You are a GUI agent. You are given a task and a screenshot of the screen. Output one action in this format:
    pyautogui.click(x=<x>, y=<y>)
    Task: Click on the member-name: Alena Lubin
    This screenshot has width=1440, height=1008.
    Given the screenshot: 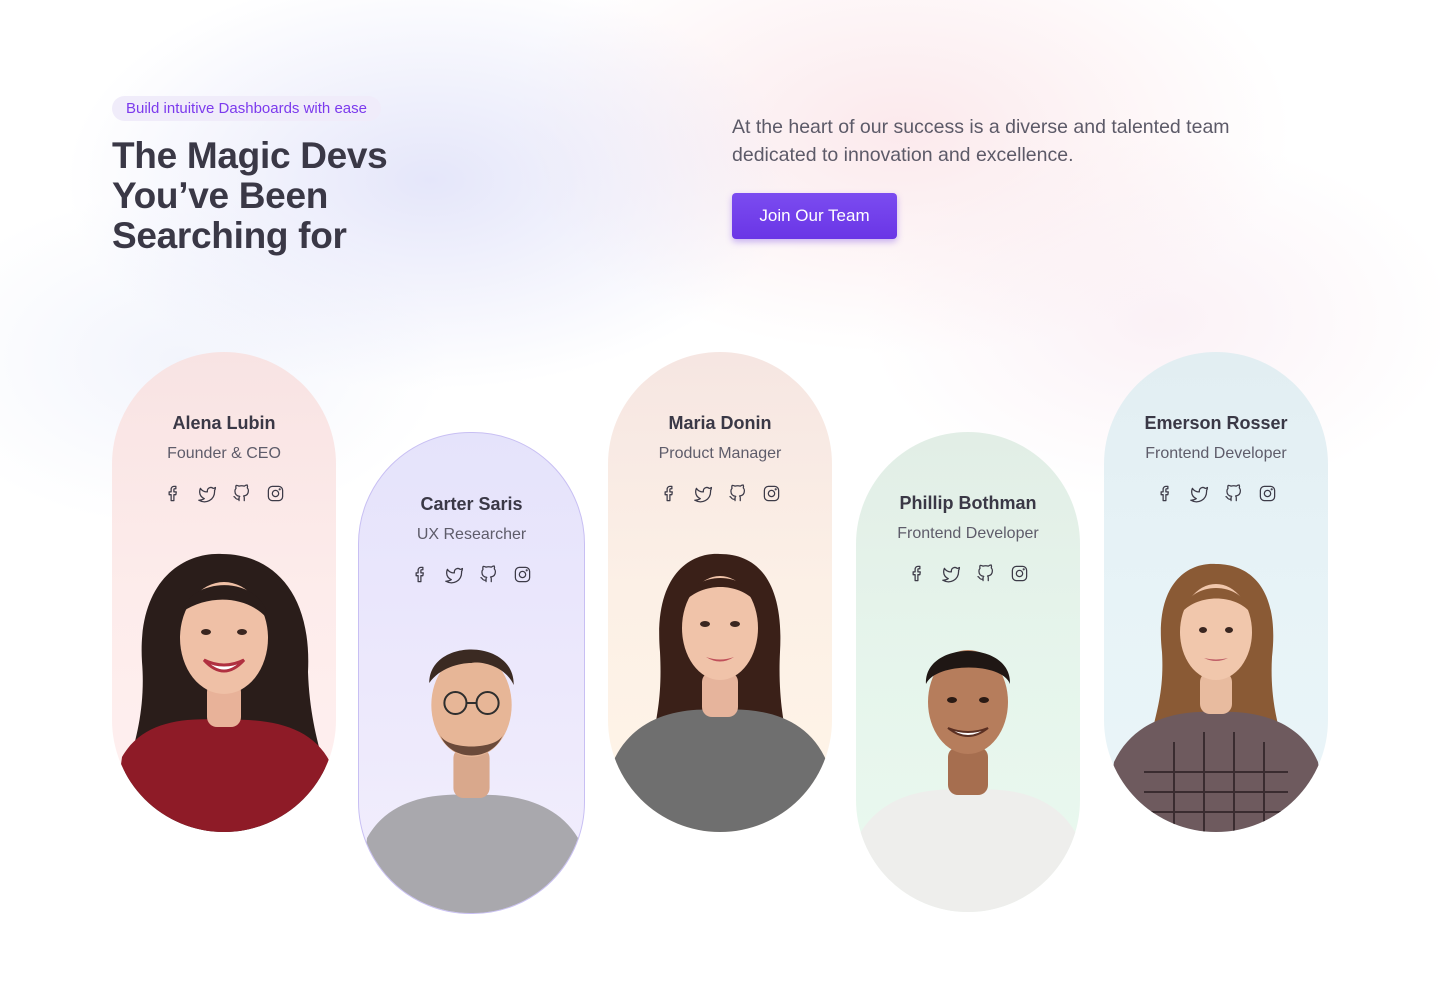 What is the action you would take?
    pyautogui.click(x=224, y=423)
    